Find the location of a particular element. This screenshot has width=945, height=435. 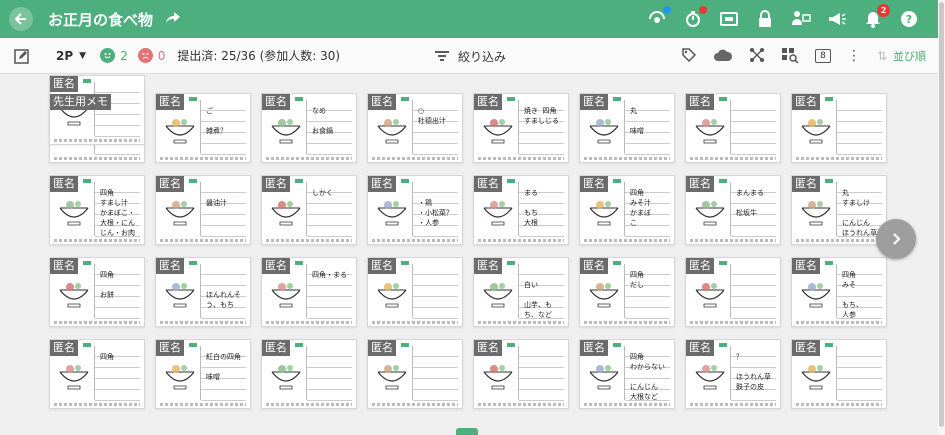

screen-share-icon is located at coordinates (729, 19).